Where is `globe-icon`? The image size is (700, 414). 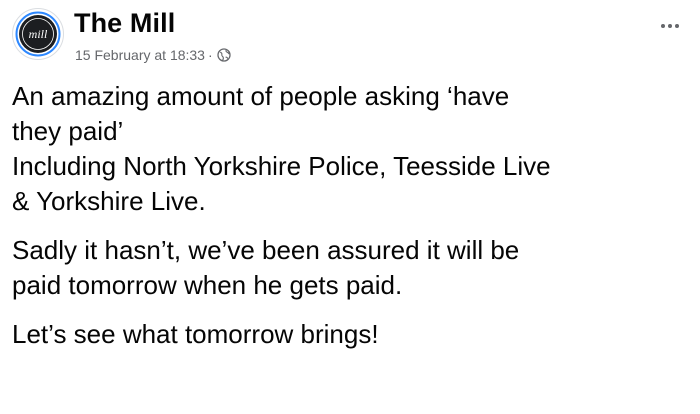
globe-icon is located at coordinates (224, 55).